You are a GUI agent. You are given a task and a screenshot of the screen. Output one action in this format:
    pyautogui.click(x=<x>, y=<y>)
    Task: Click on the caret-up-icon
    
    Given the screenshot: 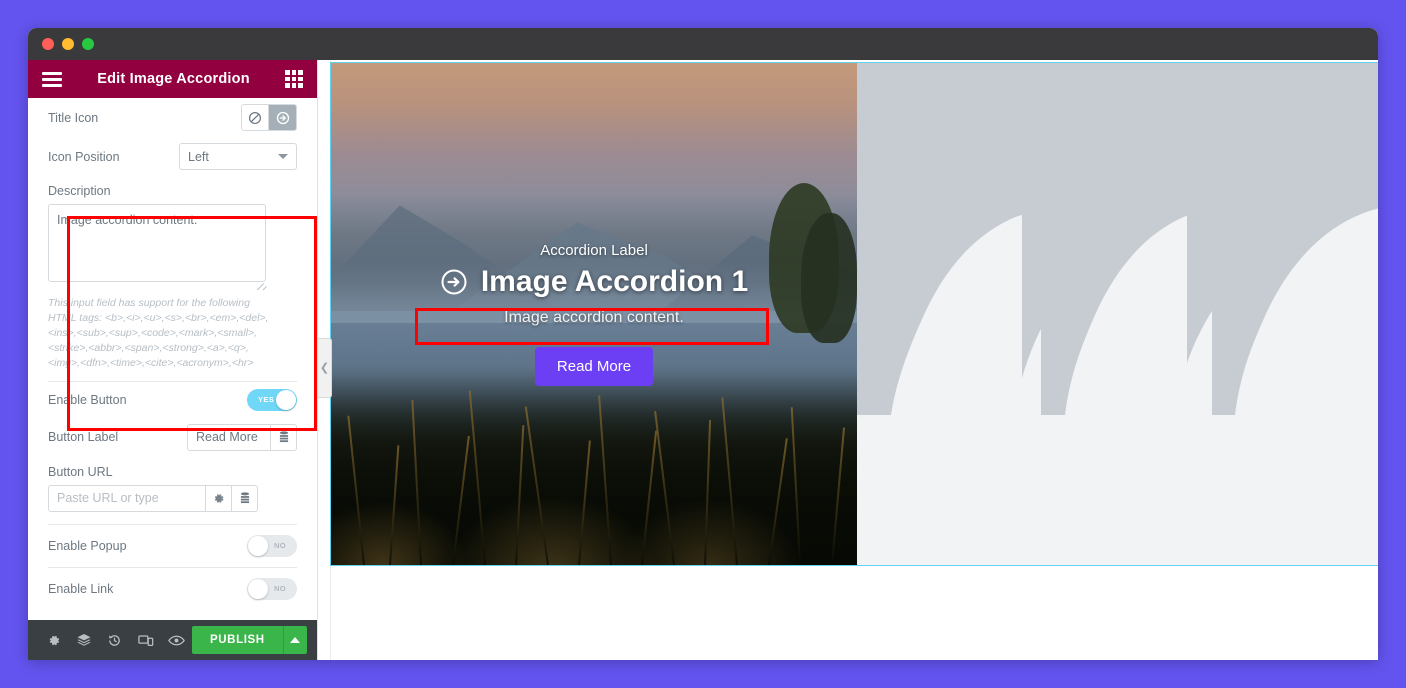 What is the action you would take?
    pyautogui.click(x=295, y=640)
    